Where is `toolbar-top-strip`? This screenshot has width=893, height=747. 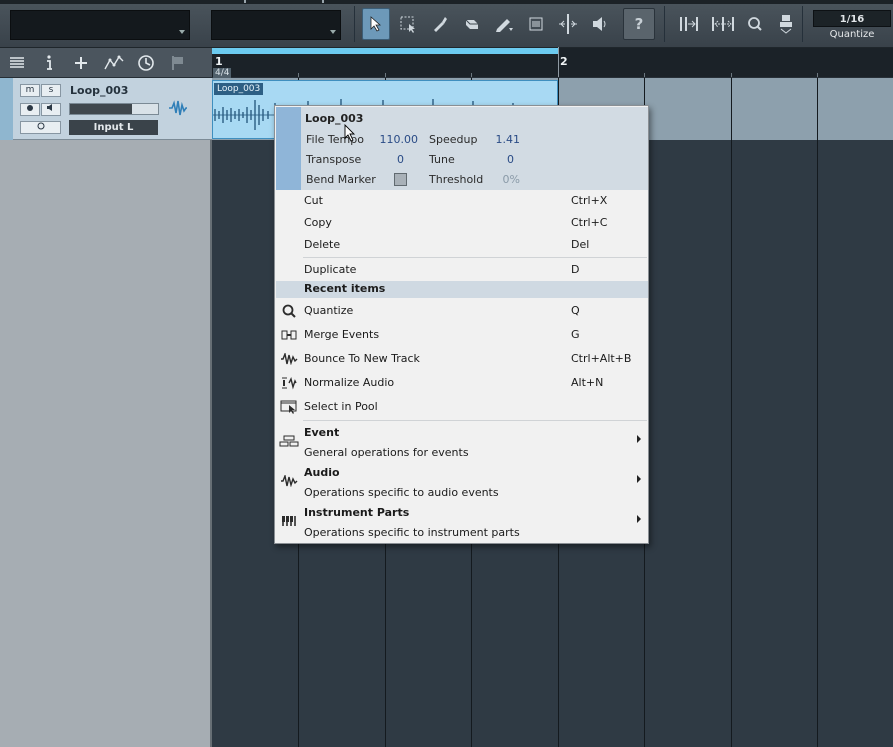
toolbar-top-strip is located at coordinates (446, 2).